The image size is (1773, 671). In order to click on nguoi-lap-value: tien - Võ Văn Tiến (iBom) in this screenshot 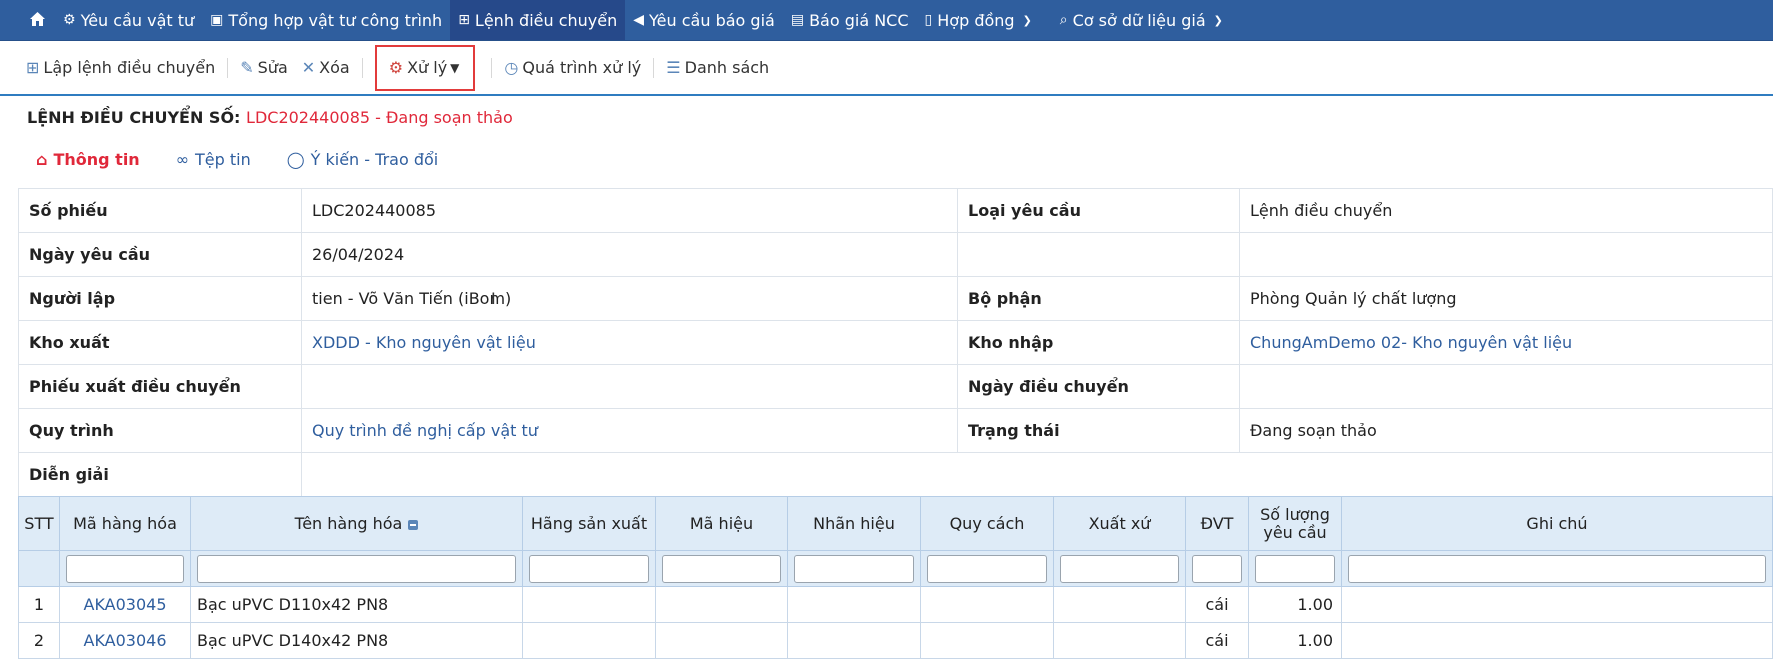, I will do `click(629, 298)`.